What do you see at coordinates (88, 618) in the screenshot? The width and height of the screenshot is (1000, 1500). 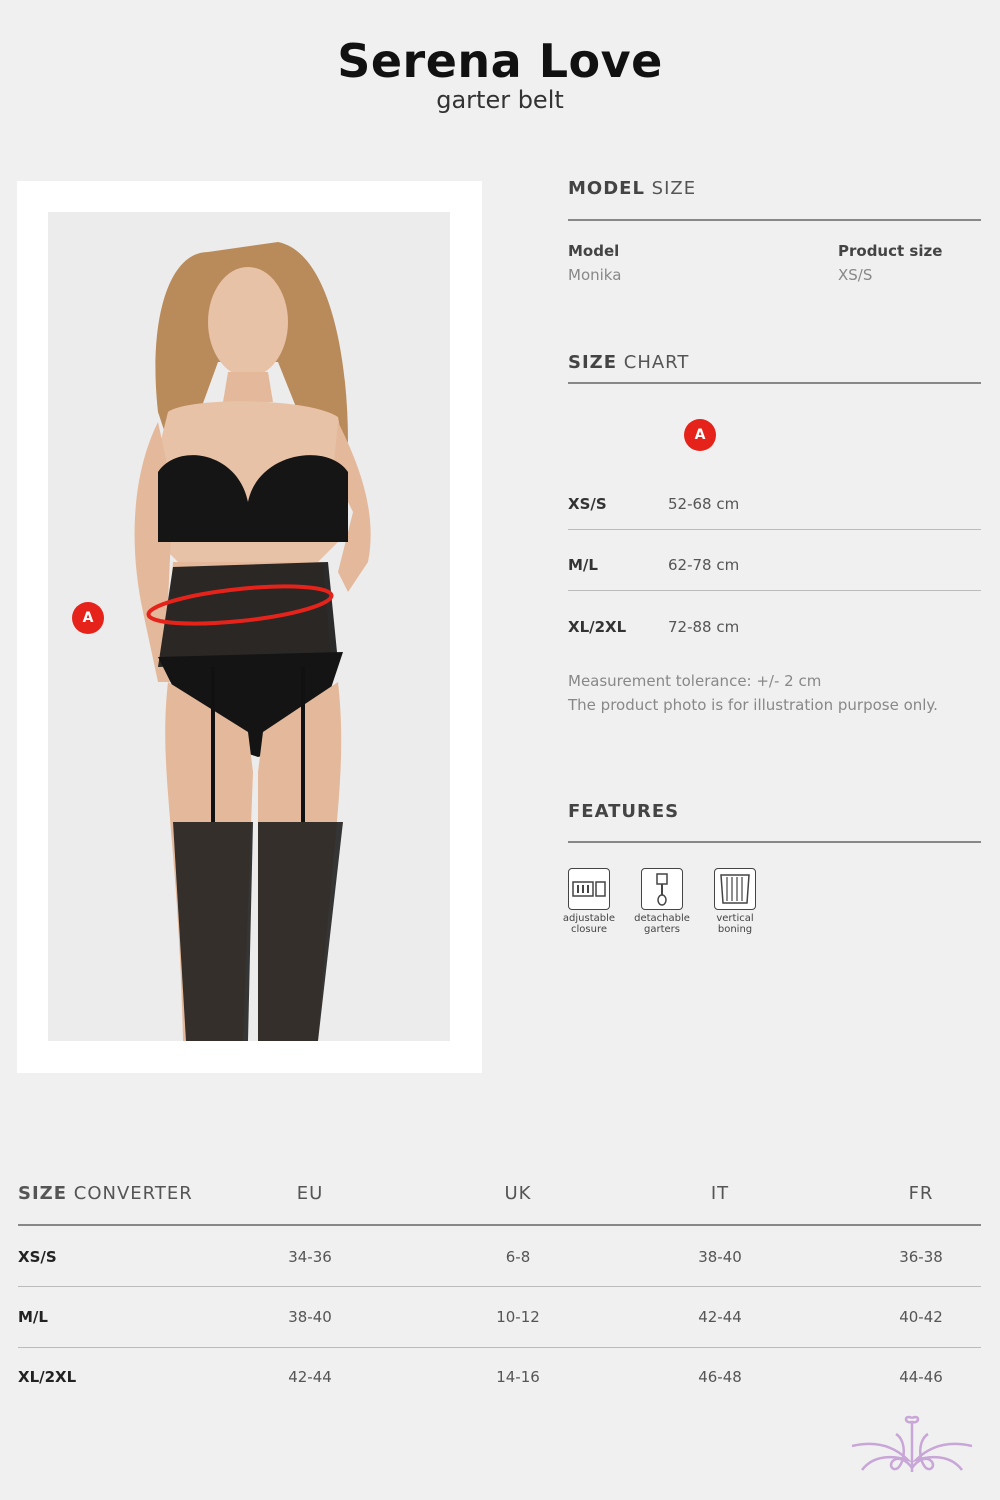 I see `measurement-marker-a: A` at bounding box center [88, 618].